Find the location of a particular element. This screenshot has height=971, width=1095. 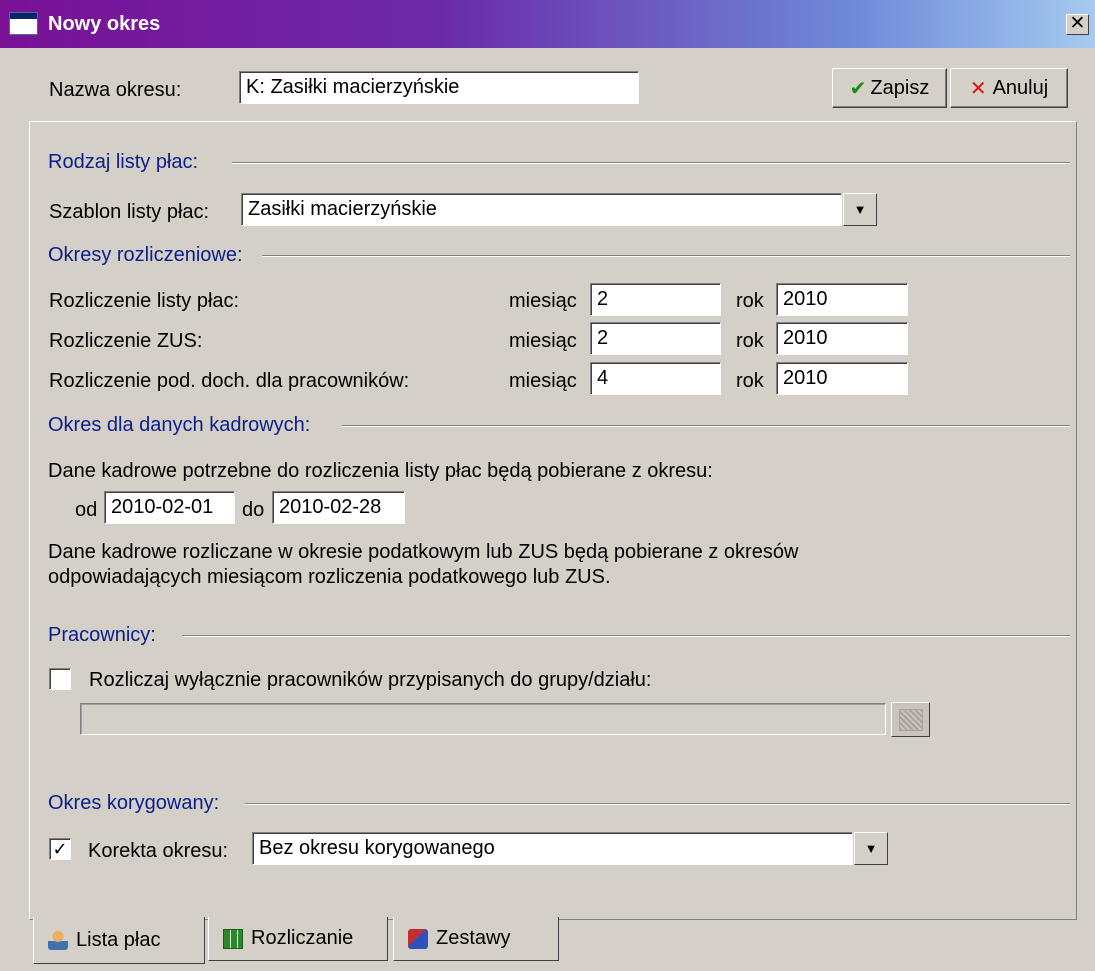

cancel-button-label: Anuluj is located at coordinates (1020, 87).